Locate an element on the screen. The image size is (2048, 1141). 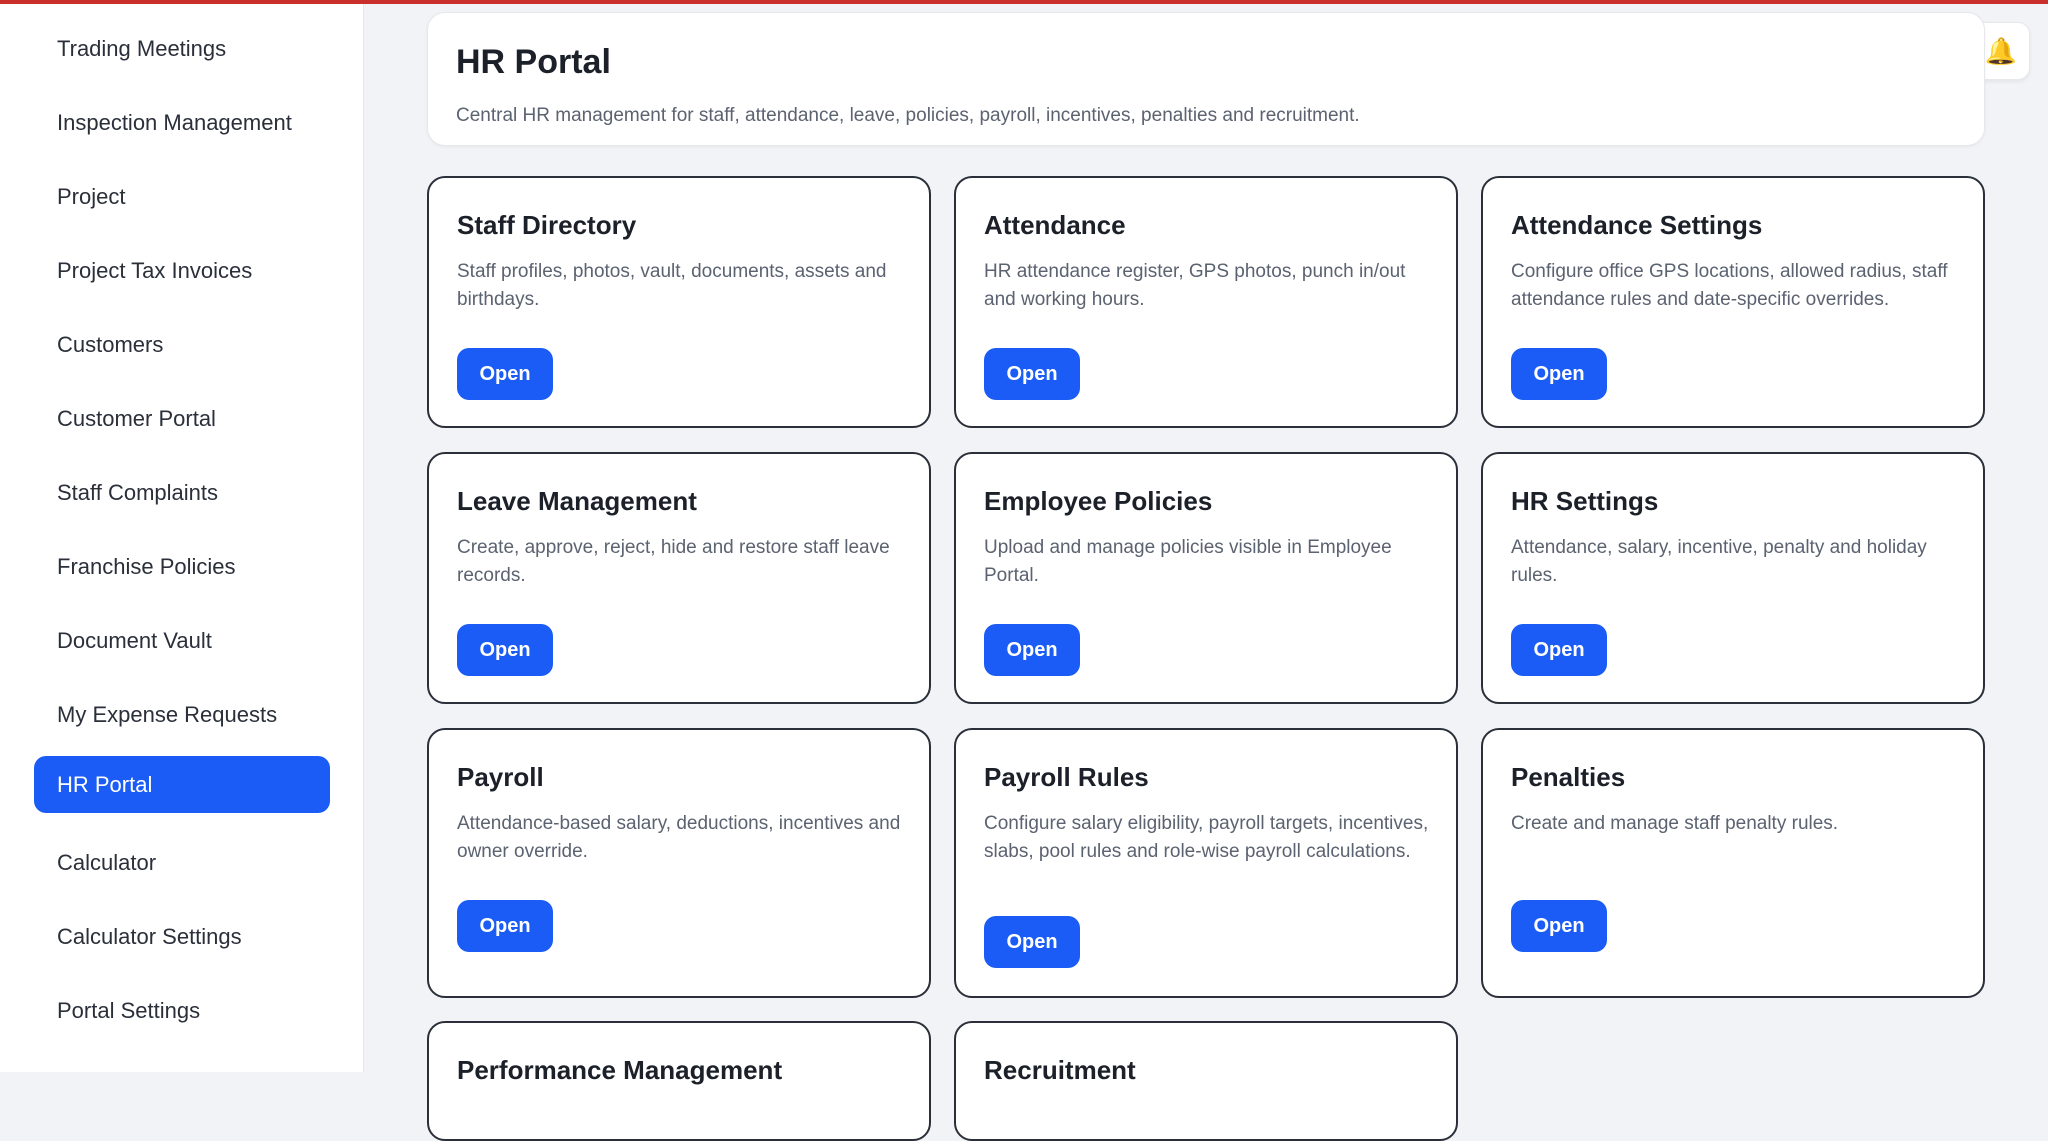
card-title: Performance Management is located at coordinates (620, 1070).